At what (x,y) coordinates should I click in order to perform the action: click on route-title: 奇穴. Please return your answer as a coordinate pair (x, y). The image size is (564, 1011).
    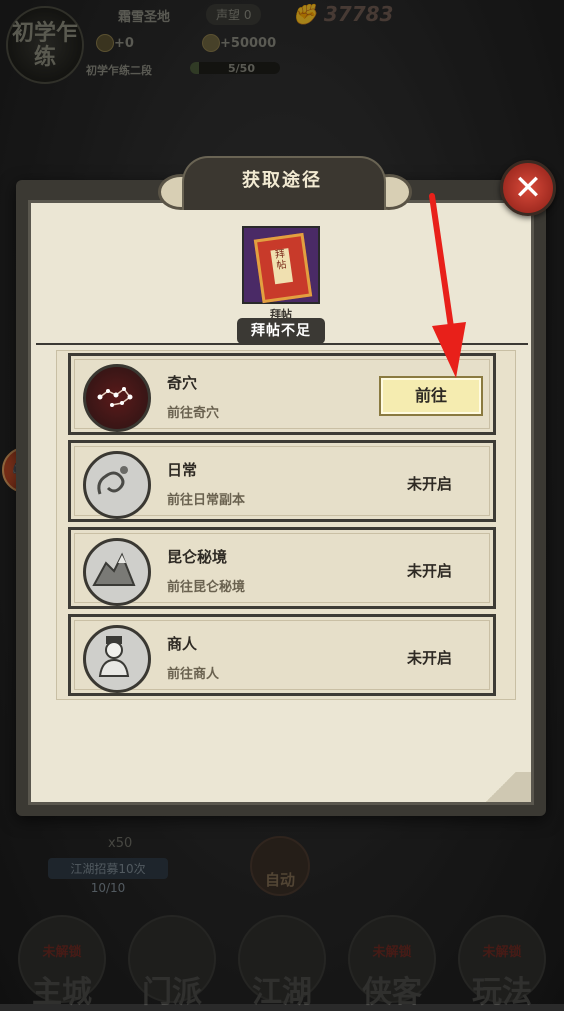
    Looking at the image, I should click on (182, 383).